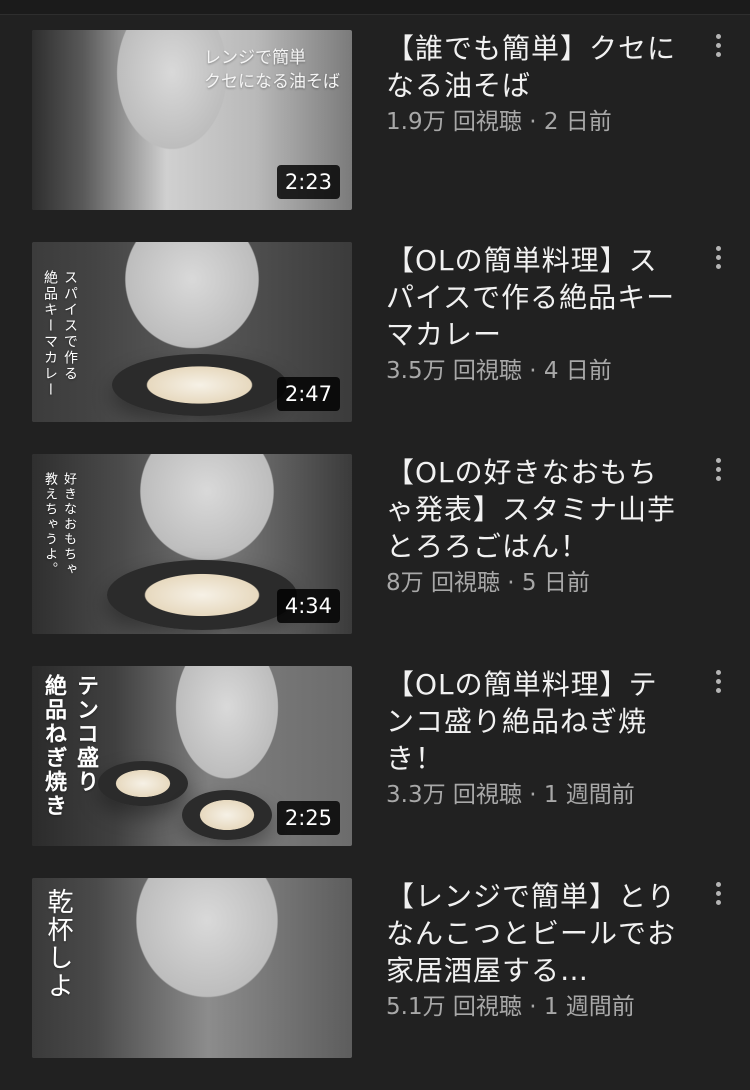 The height and width of the screenshot is (1090, 750). Describe the element at coordinates (70, 746) in the screenshot. I see `thumbnail-overlay-text: テンコ盛り 絶品ねぎ焼き` at that location.